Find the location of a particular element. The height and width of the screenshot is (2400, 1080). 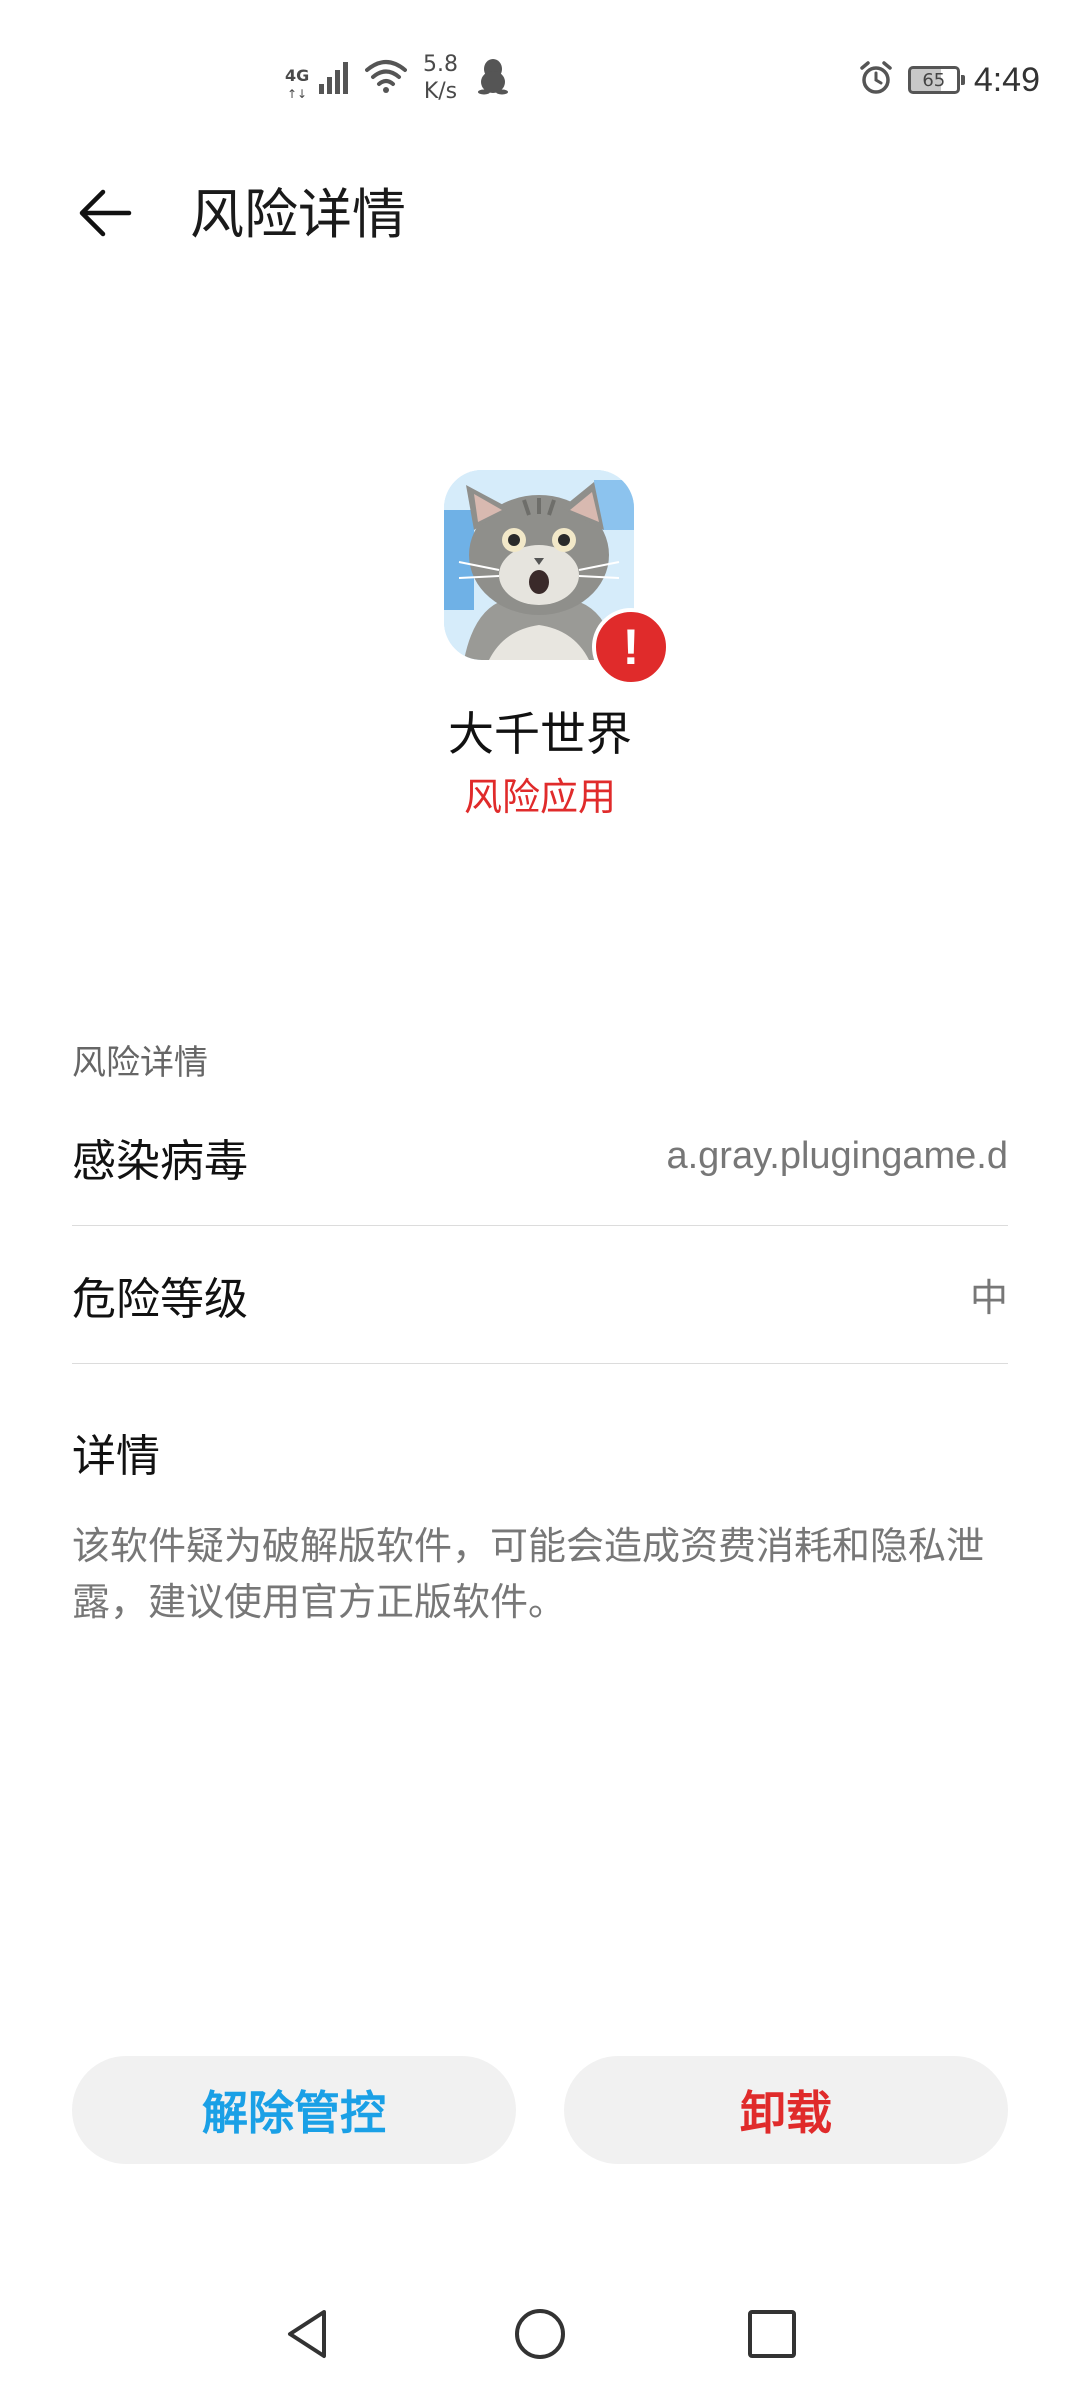

virus-row: 感染病毒 a.gray.plugingame.d is located at coordinates (540, 1157).